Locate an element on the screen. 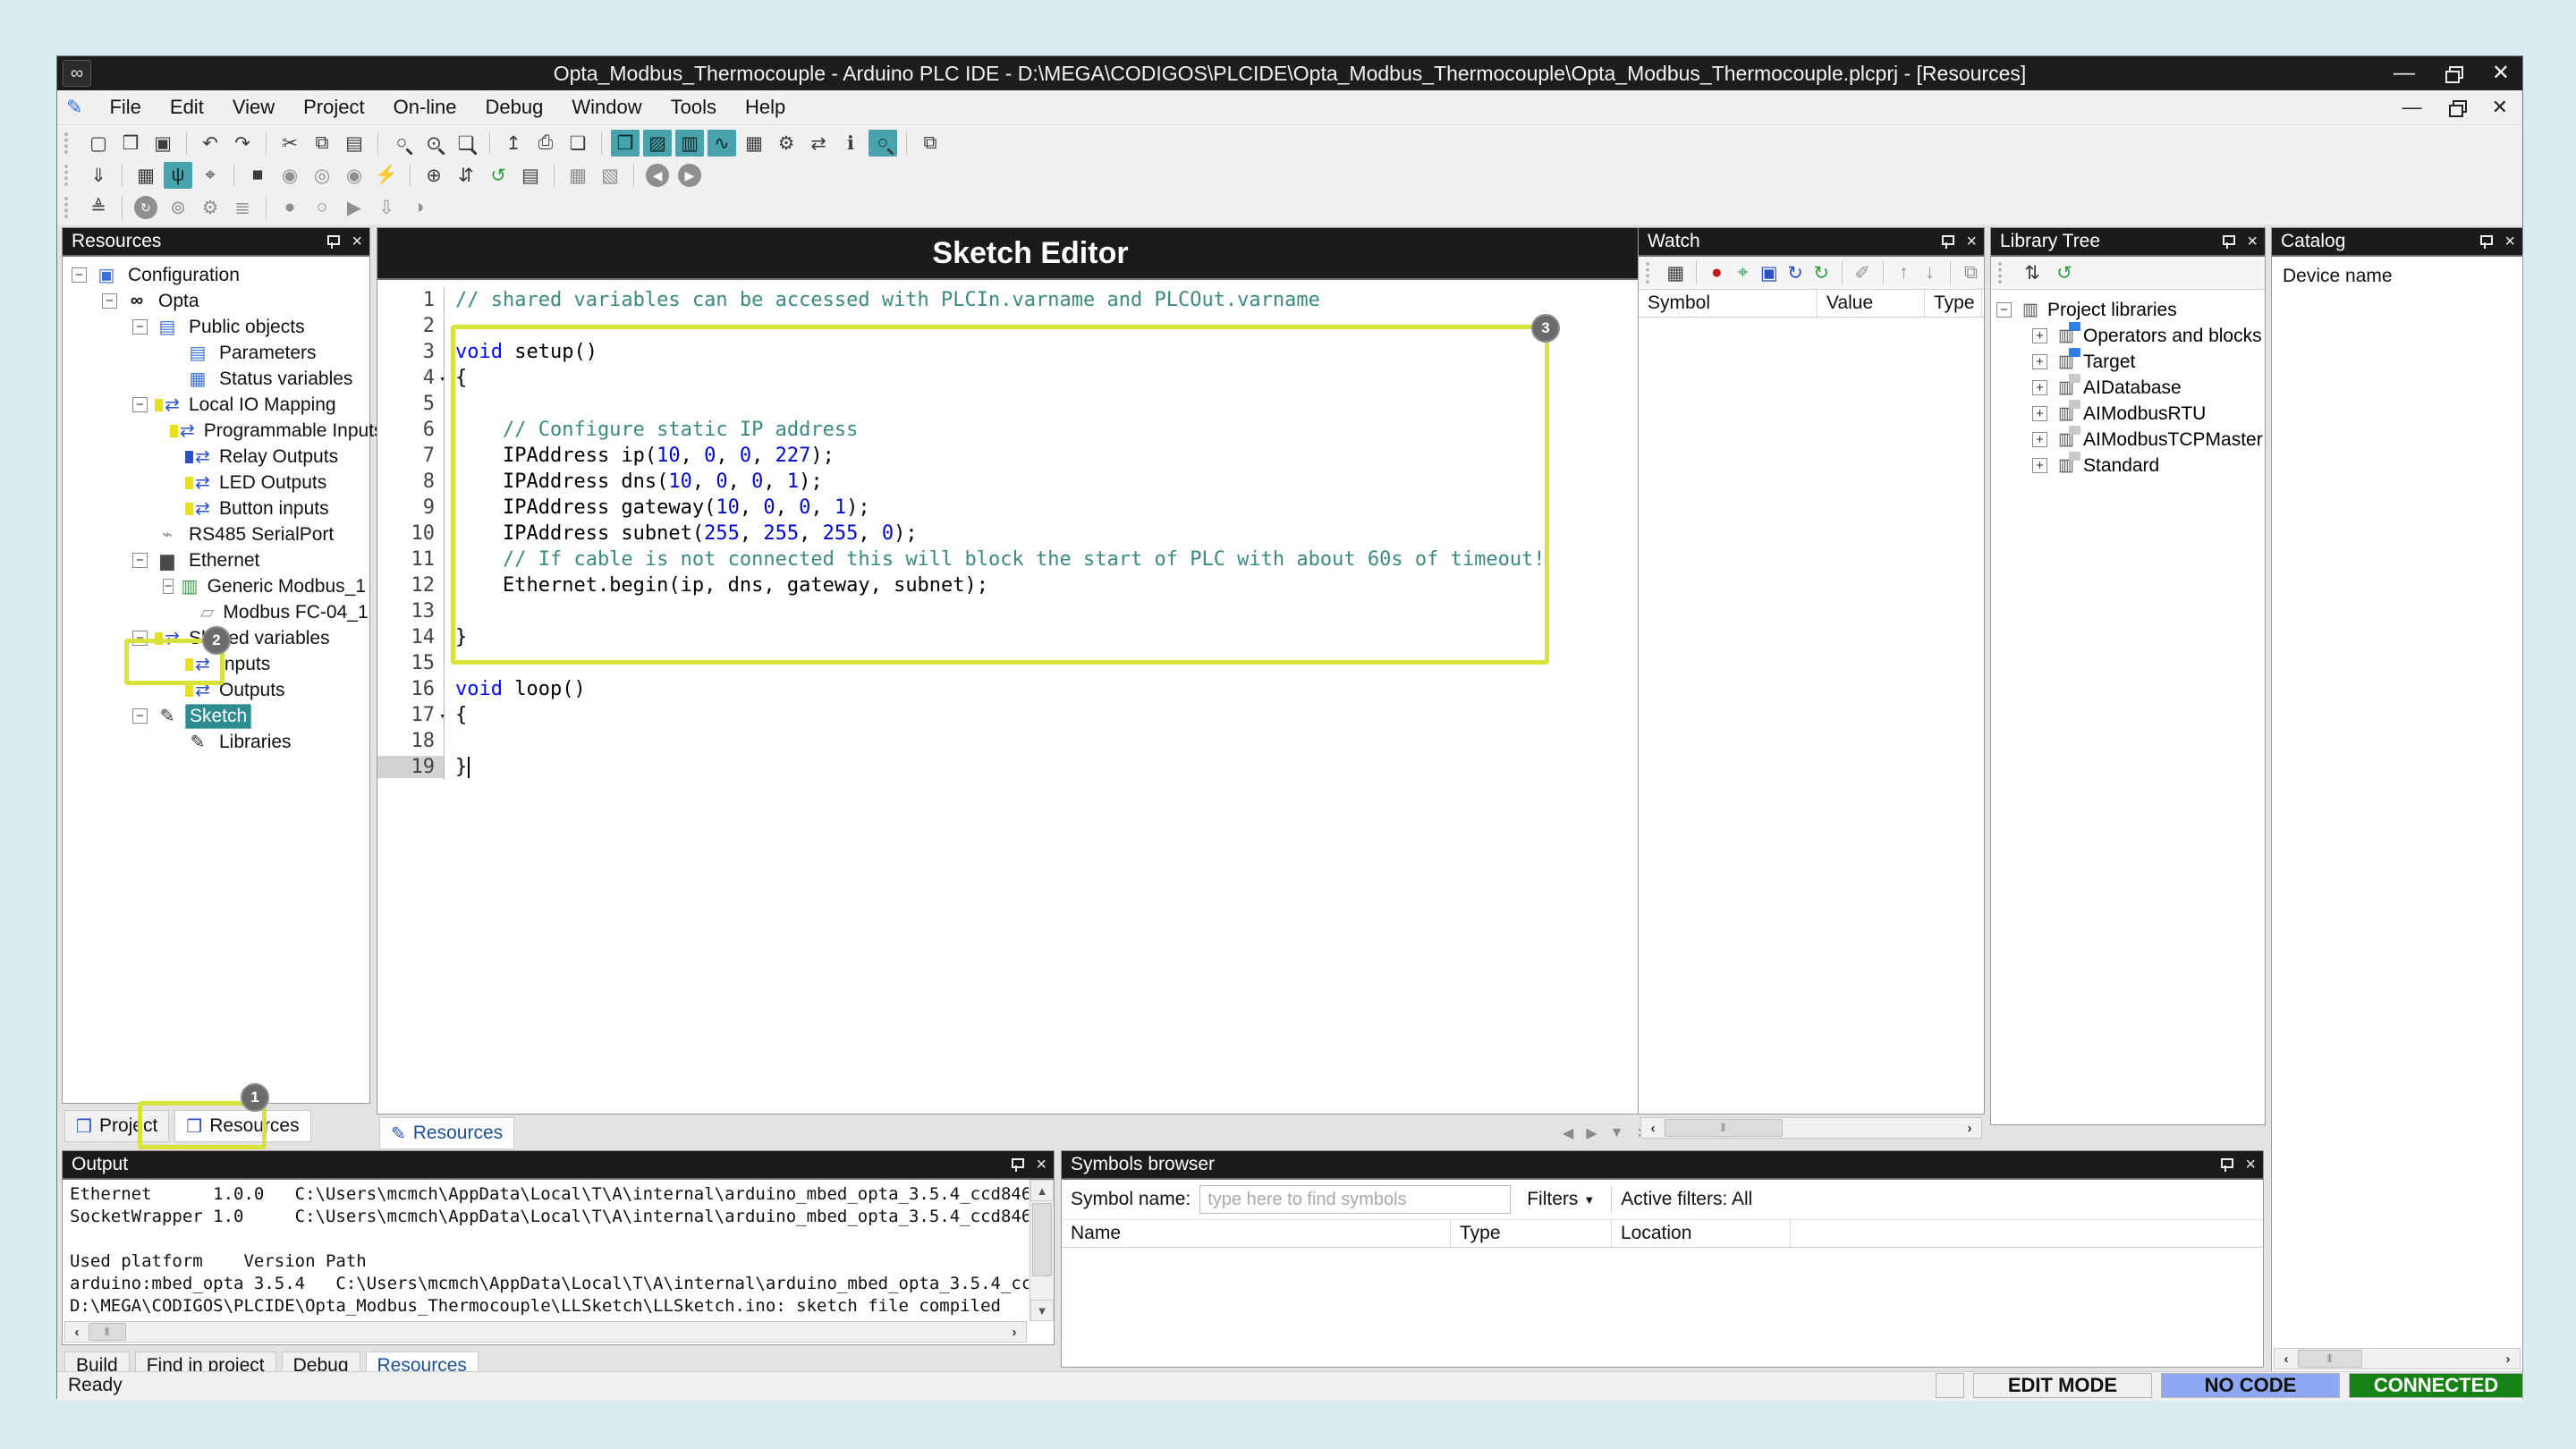  mouse-mode-icon: ⌖ is located at coordinates (210, 175).